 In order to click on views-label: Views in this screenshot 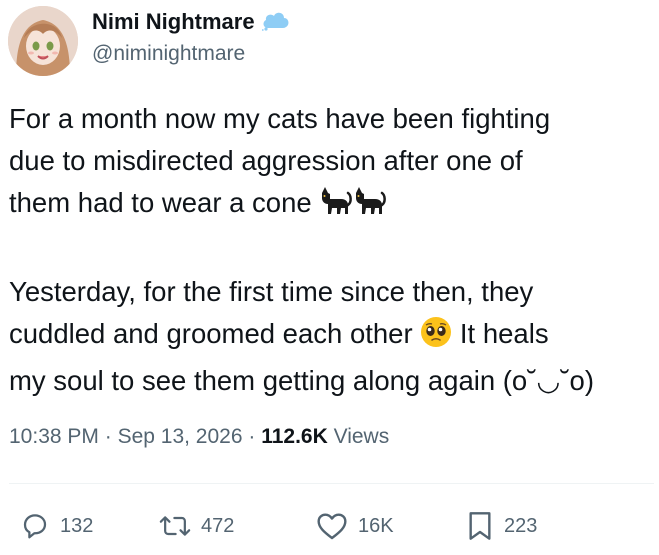, I will do `click(358, 436)`.